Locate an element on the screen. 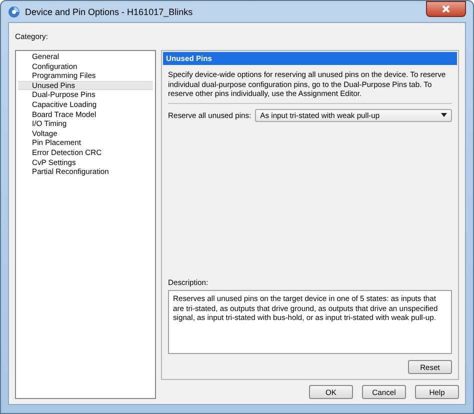 The image size is (474, 414). close-icon is located at coordinates (446, 9).